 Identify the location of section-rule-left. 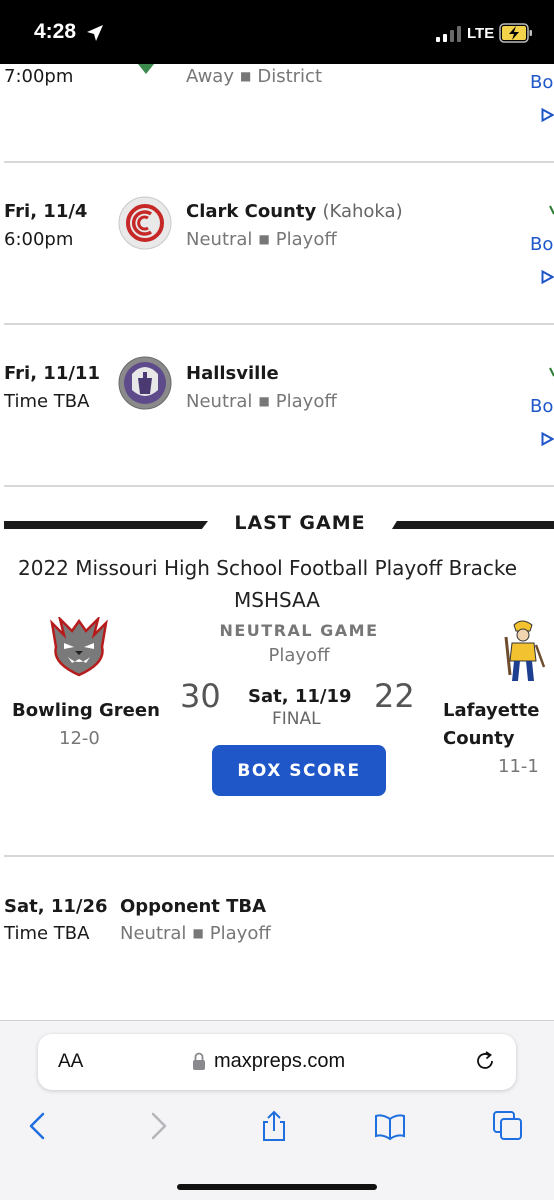
(106, 525).